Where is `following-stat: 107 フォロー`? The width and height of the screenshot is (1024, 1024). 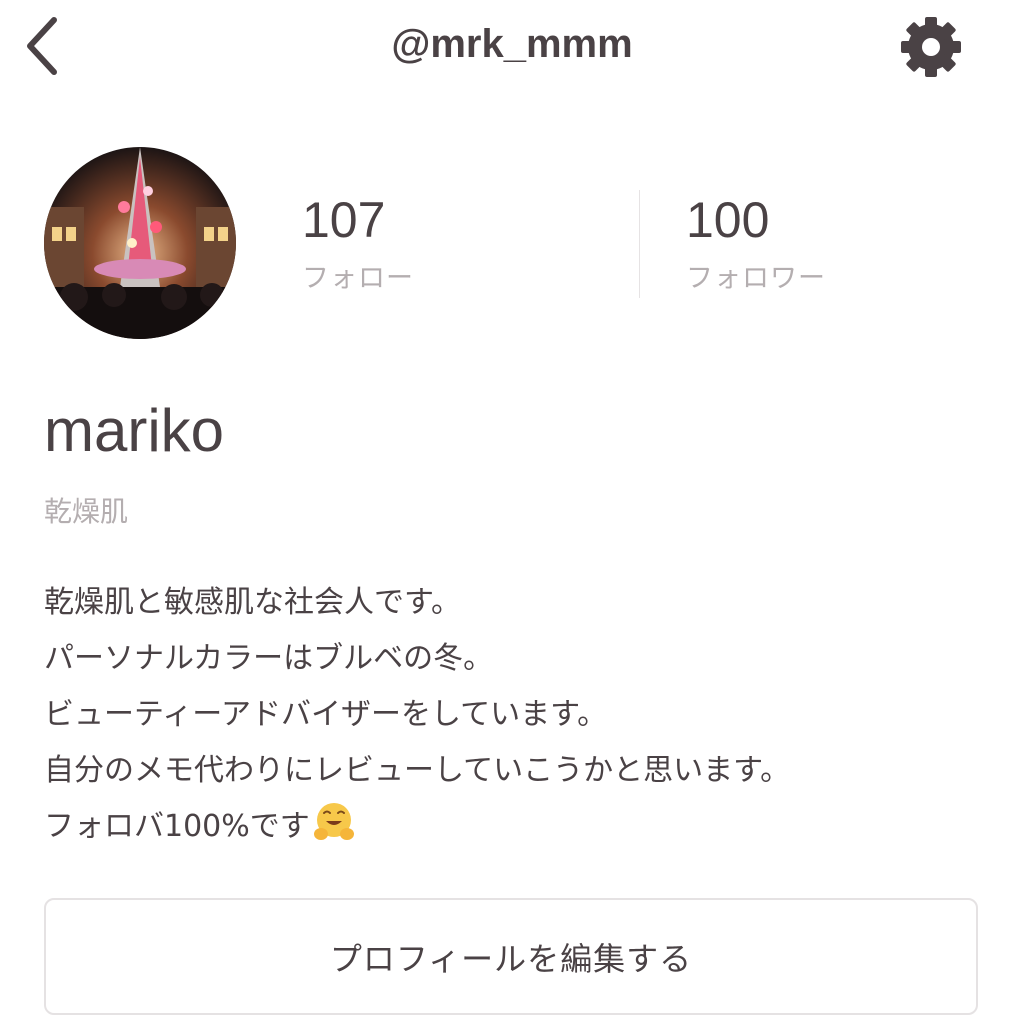 following-stat: 107 フォロー is located at coordinates (358, 242).